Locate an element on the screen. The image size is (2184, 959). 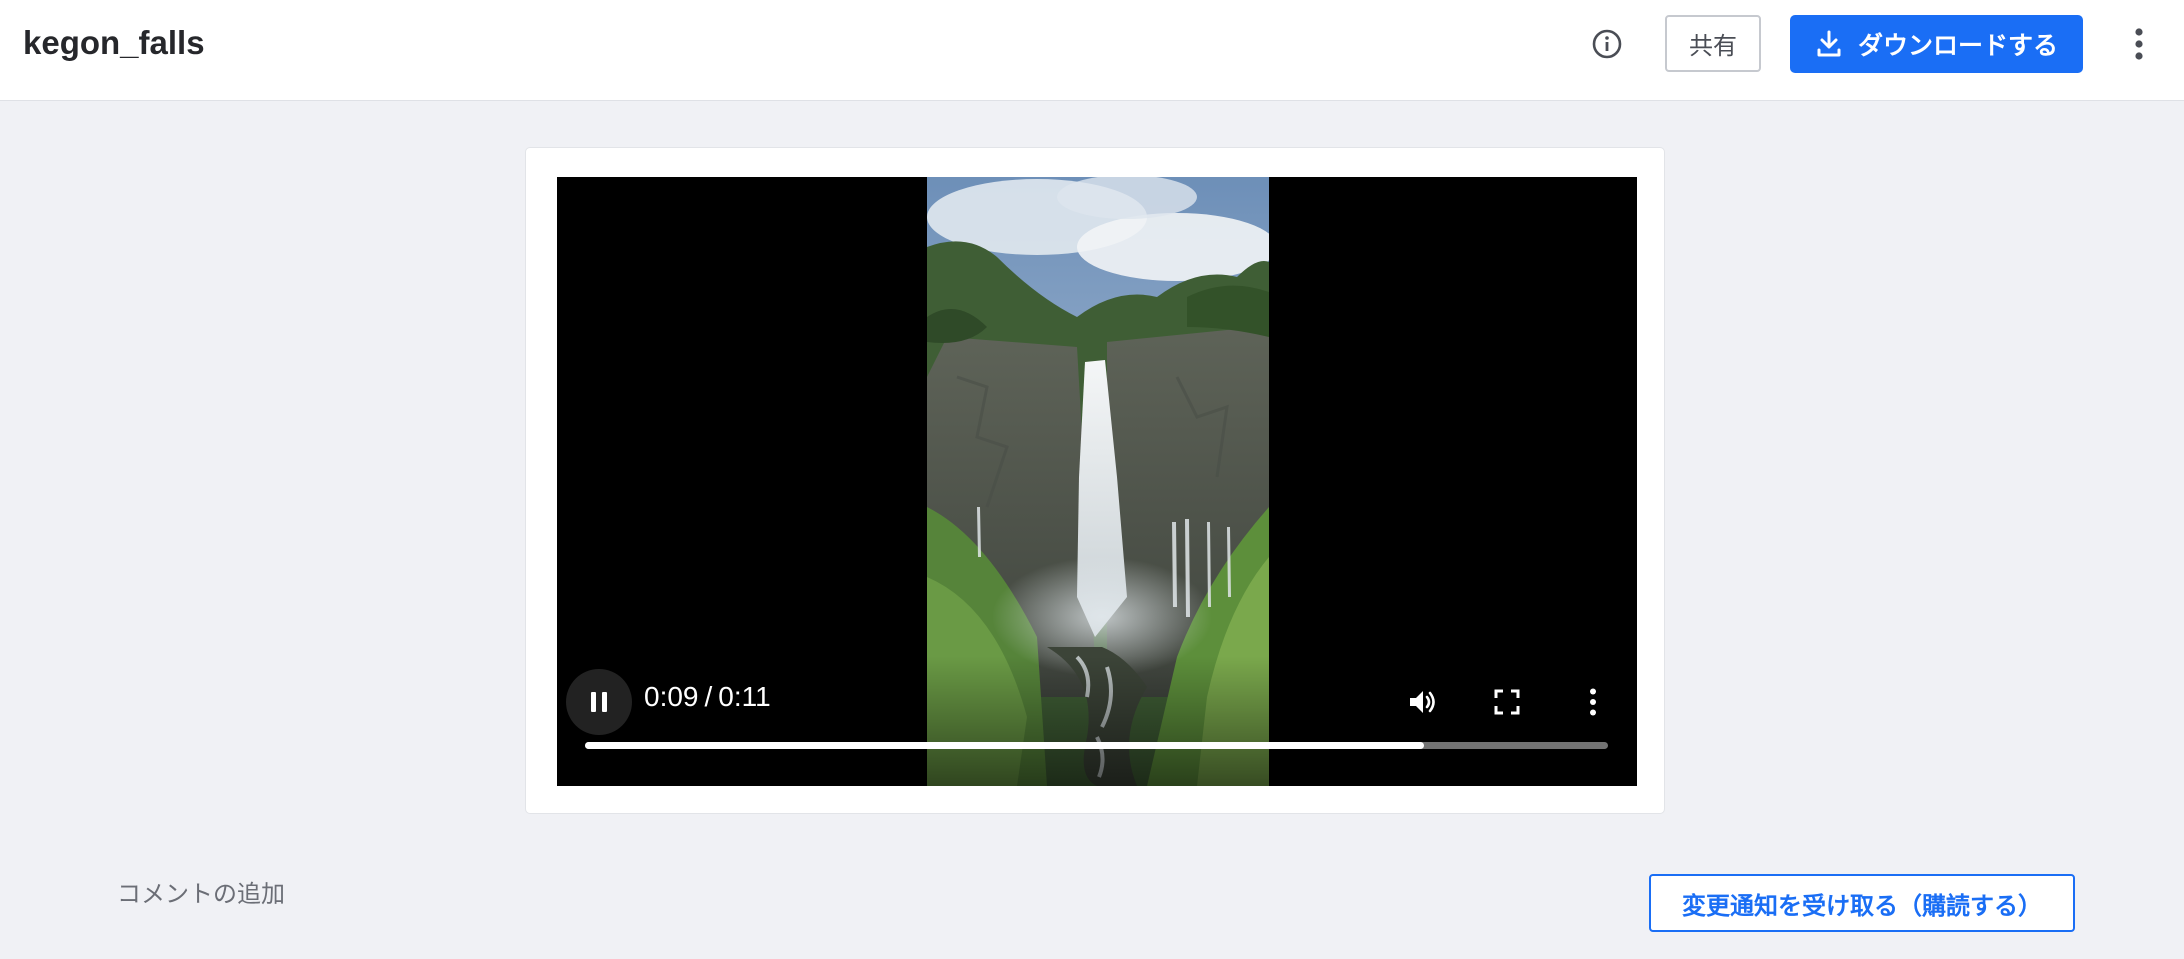
fullscreen-button is located at coordinates (1507, 702).